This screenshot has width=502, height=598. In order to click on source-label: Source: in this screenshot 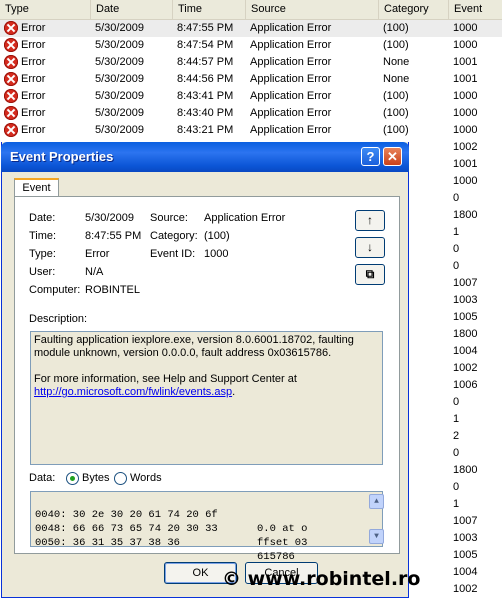, I will do `click(169, 218)`.